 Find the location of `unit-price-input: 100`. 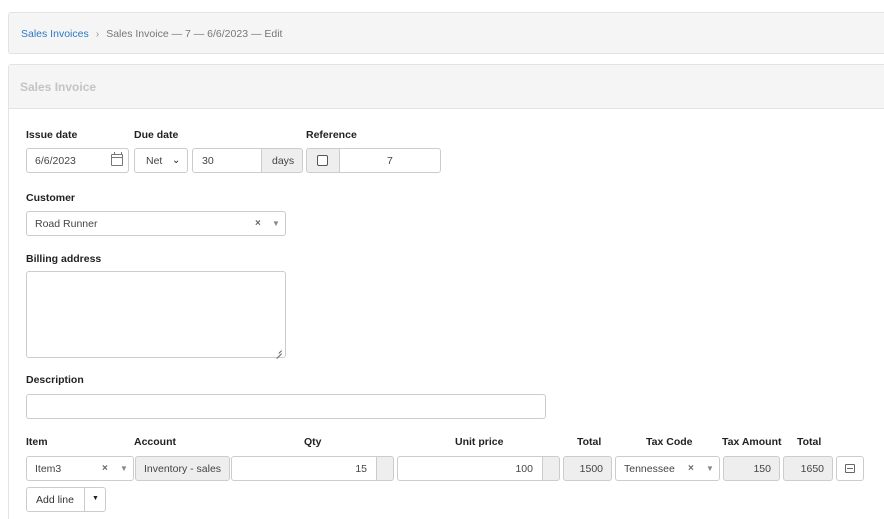

unit-price-input: 100 is located at coordinates (470, 468).